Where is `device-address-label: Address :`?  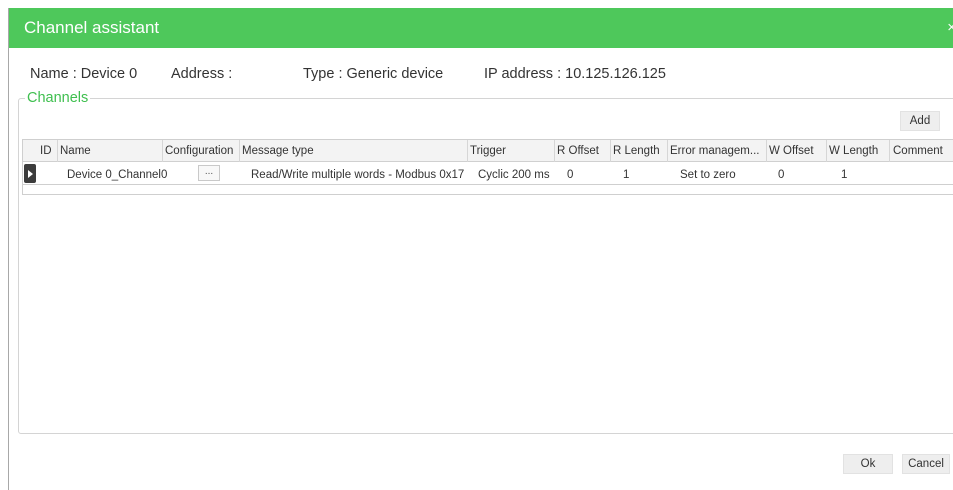 device-address-label: Address : is located at coordinates (202, 74).